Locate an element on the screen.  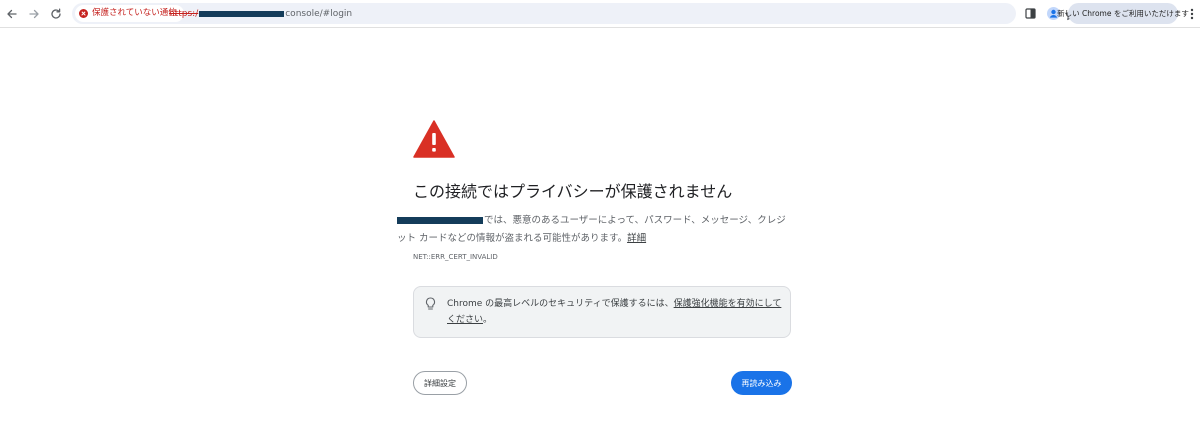
url-path: console/#login is located at coordinates (319, 13).